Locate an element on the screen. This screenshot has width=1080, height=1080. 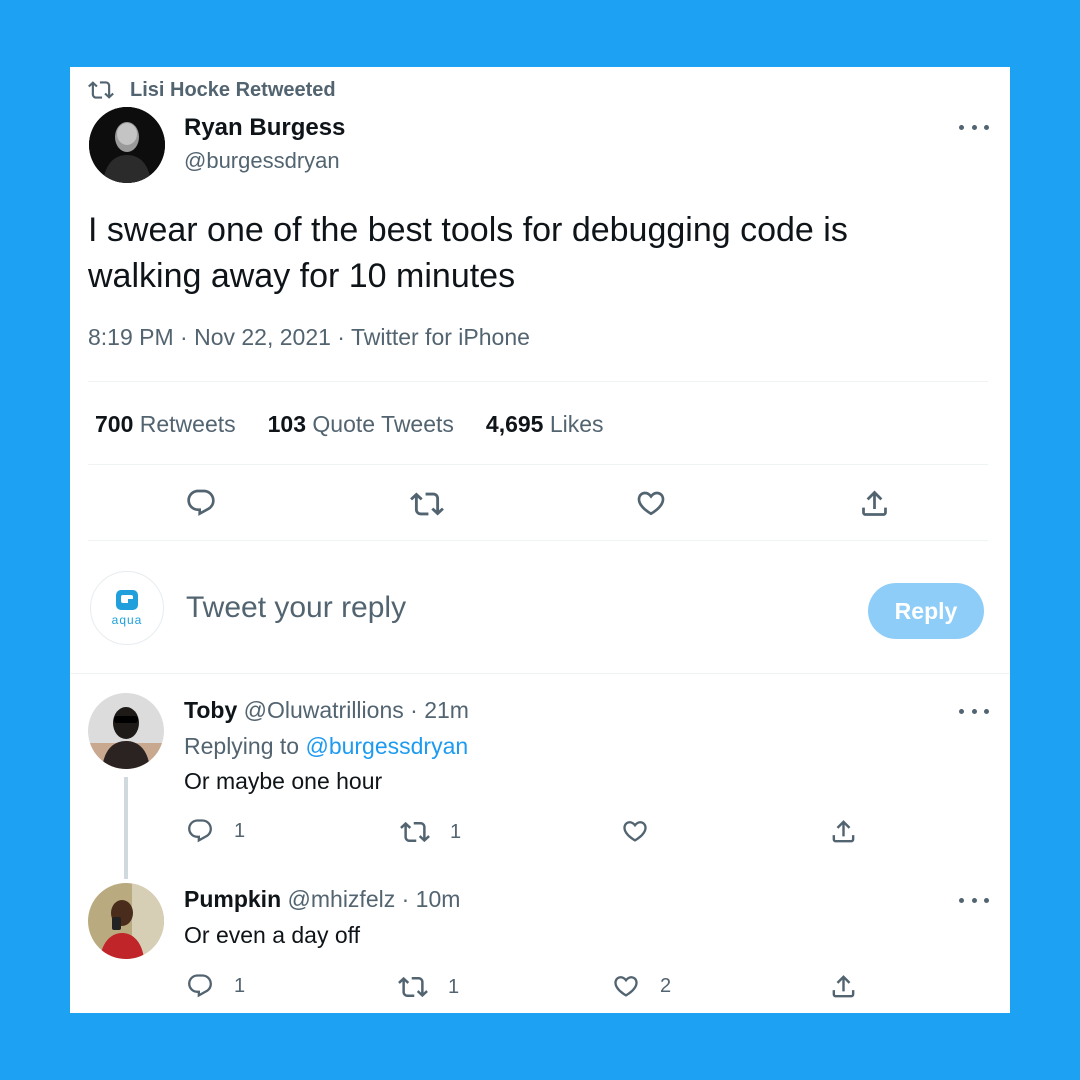
likes-stat: 4,695 Likes is located at coordinates (545, 424).